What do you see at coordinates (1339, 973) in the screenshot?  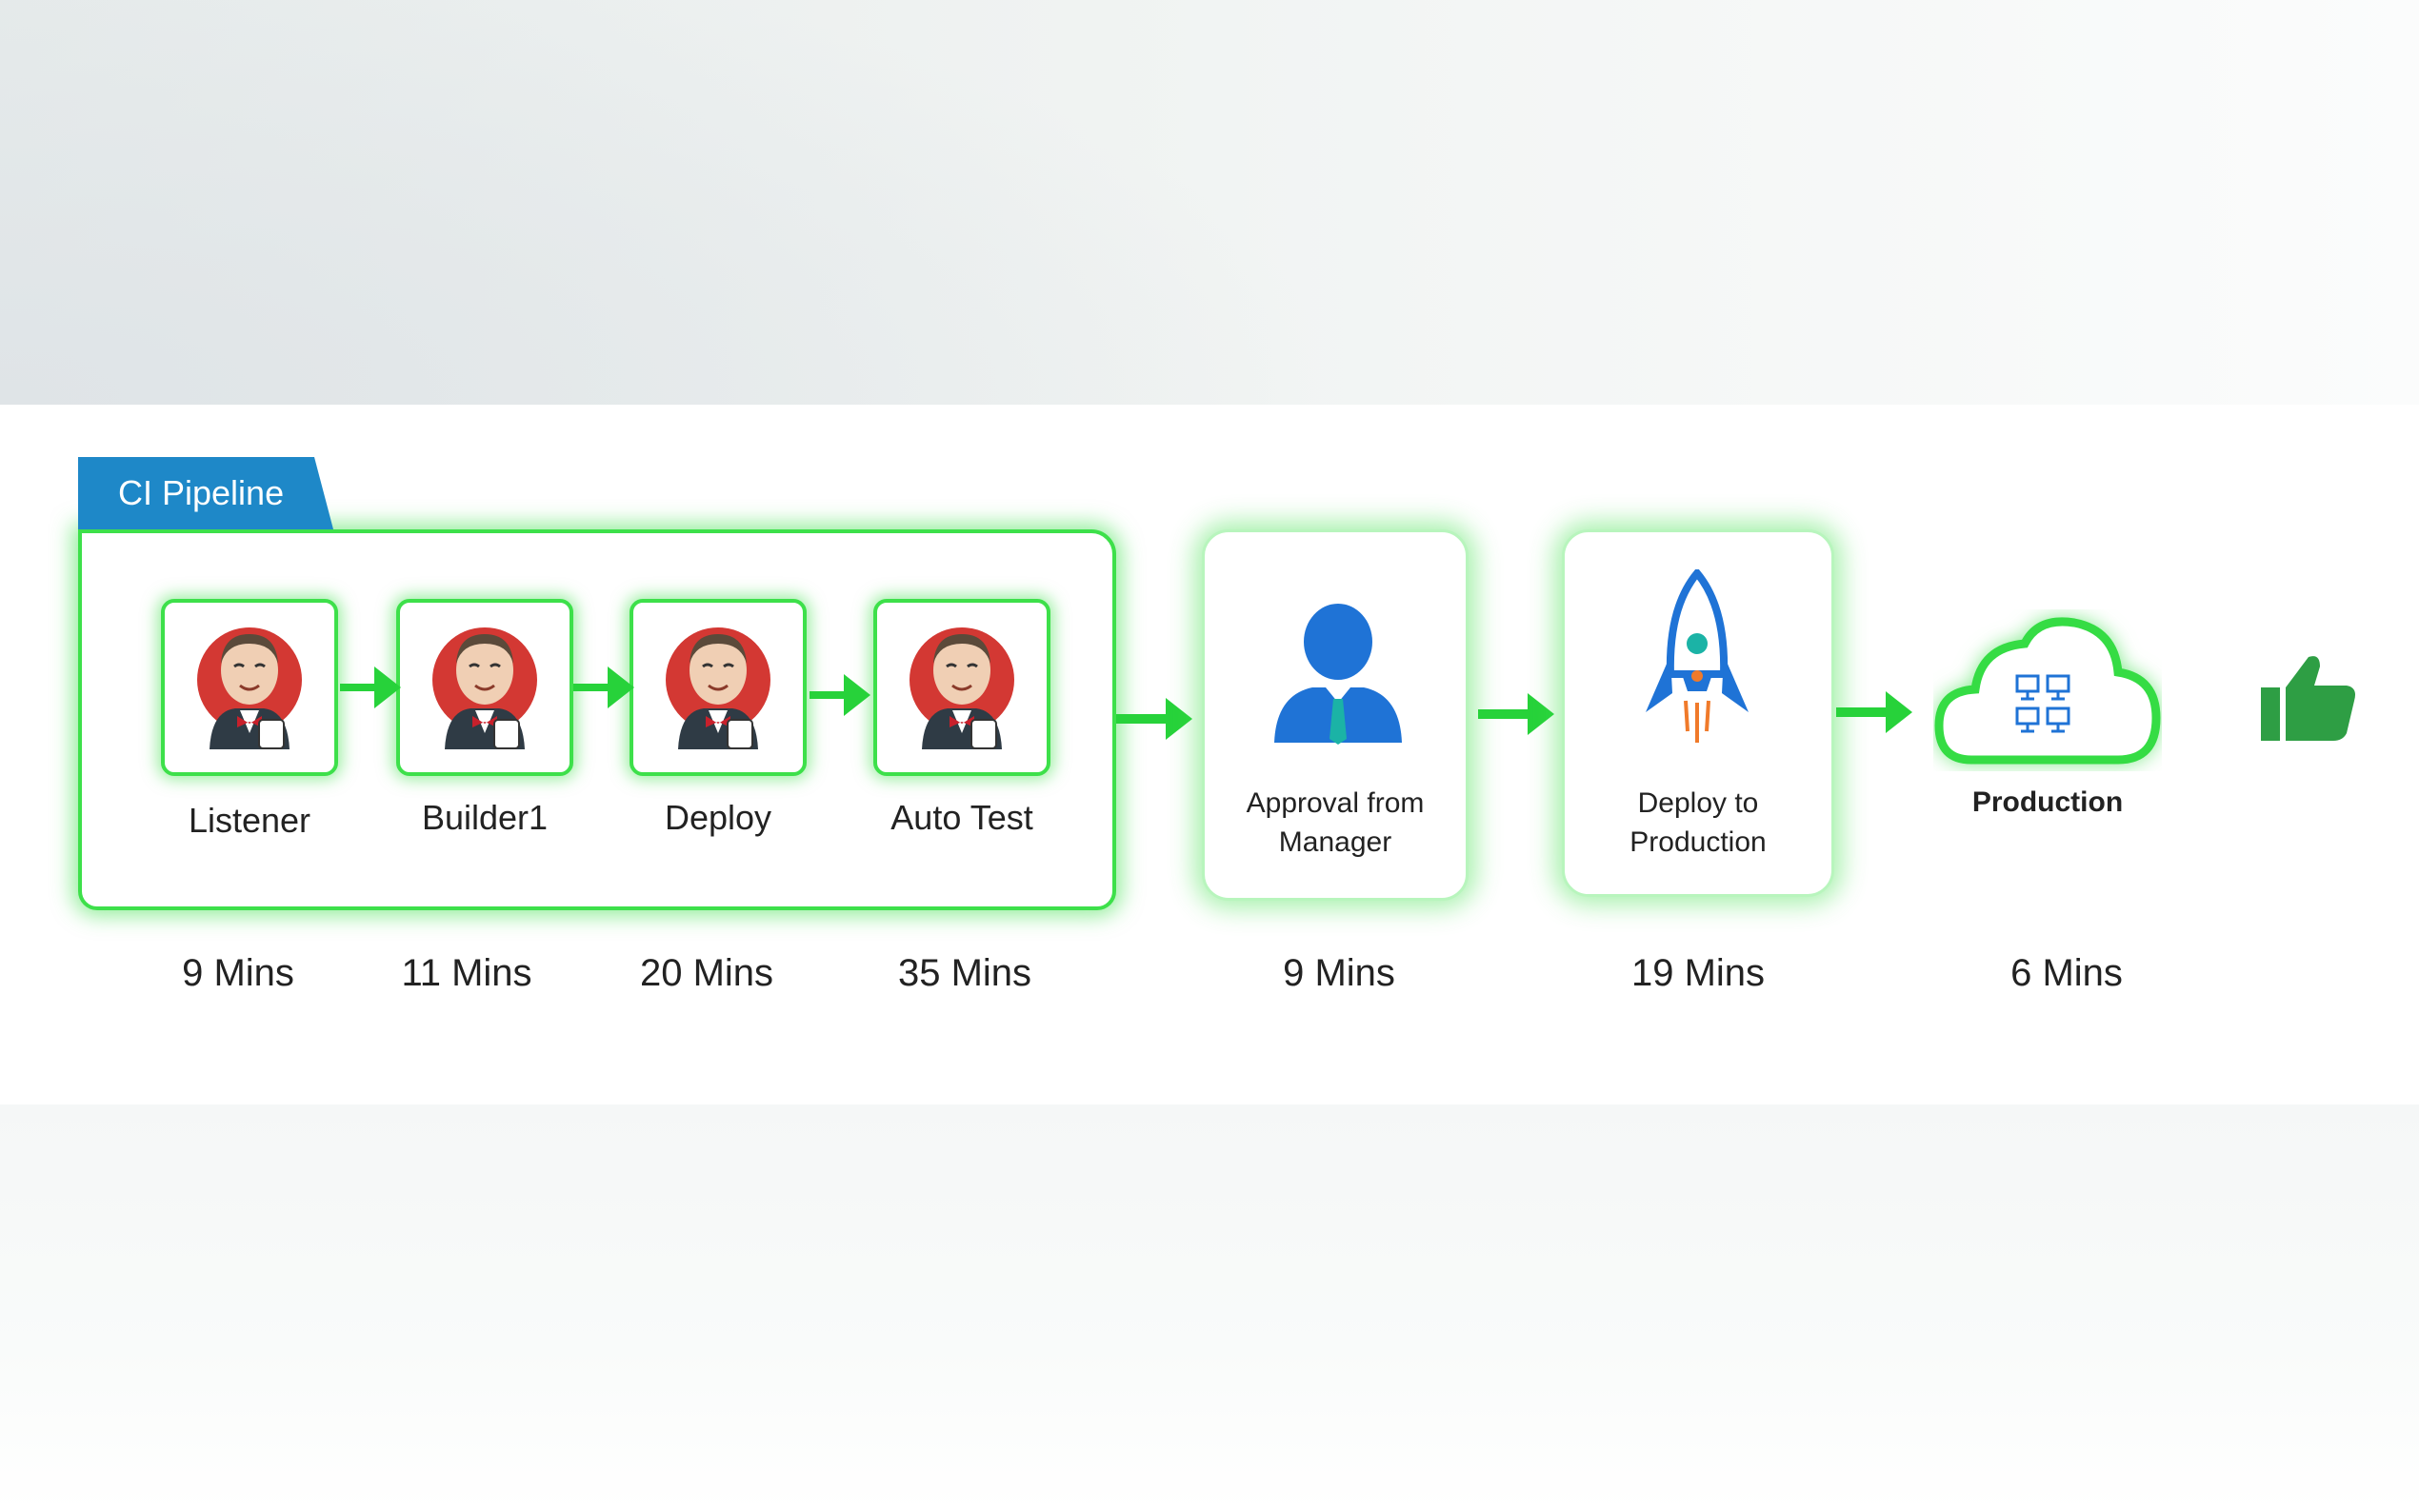 I see `time-approval: 9 Mins` at bounding box center [1339, 973].